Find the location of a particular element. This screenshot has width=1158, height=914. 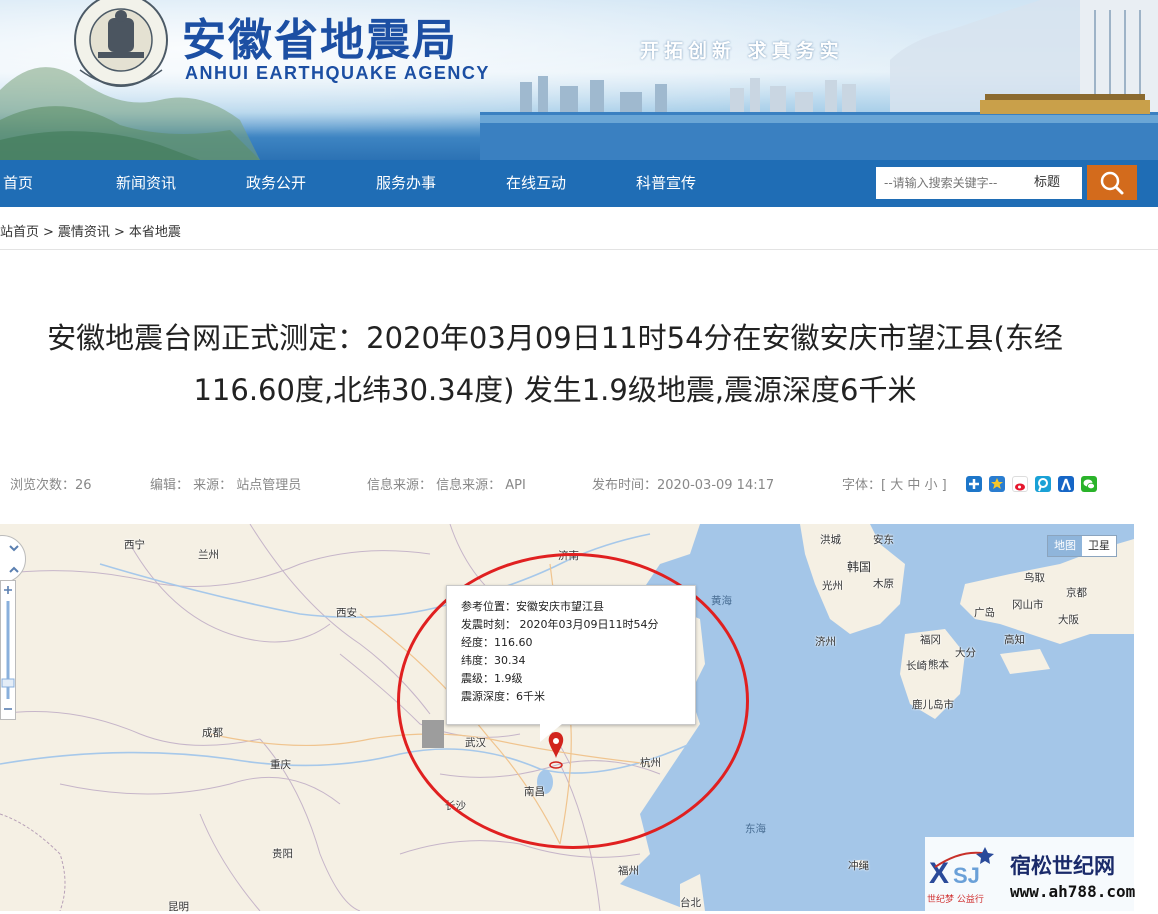

qzone-icon is located at coordinates (974, 484).